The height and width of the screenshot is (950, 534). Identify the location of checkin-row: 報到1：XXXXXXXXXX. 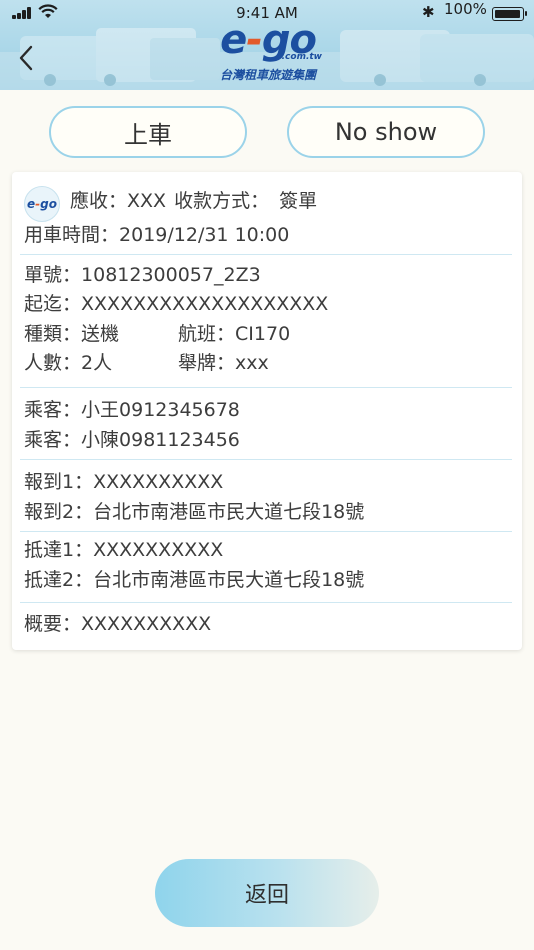
(123, 482).